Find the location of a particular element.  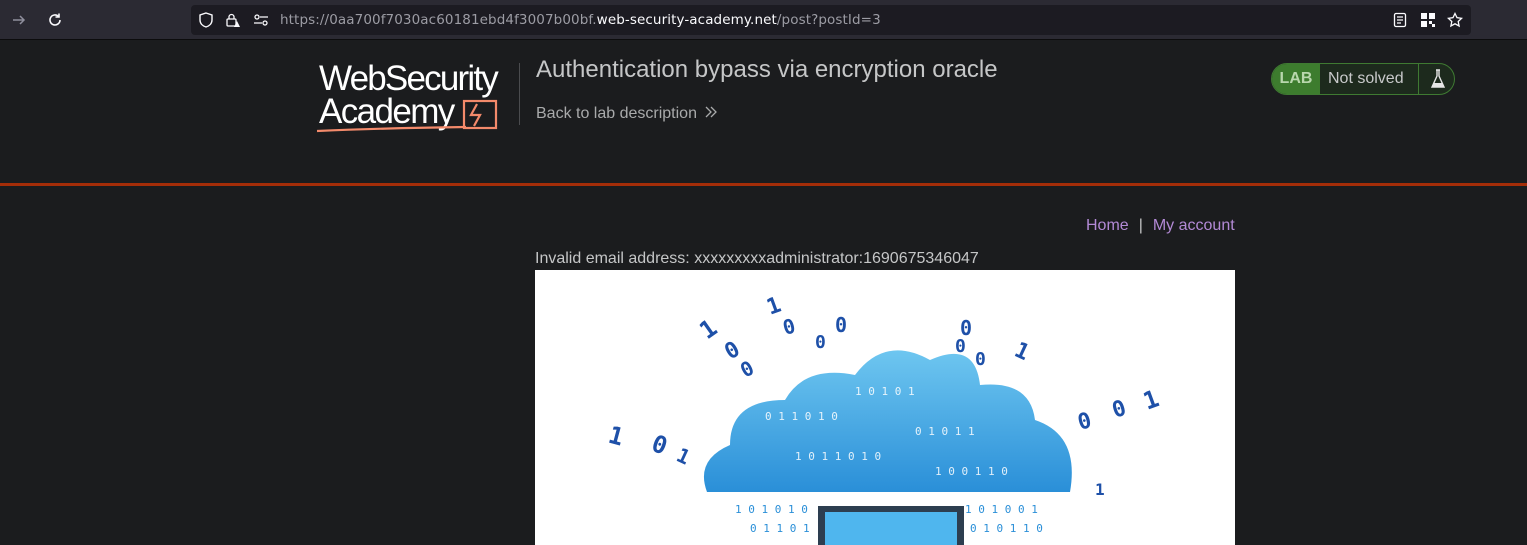

home-link: Home is located at coordinates (1107, 225).